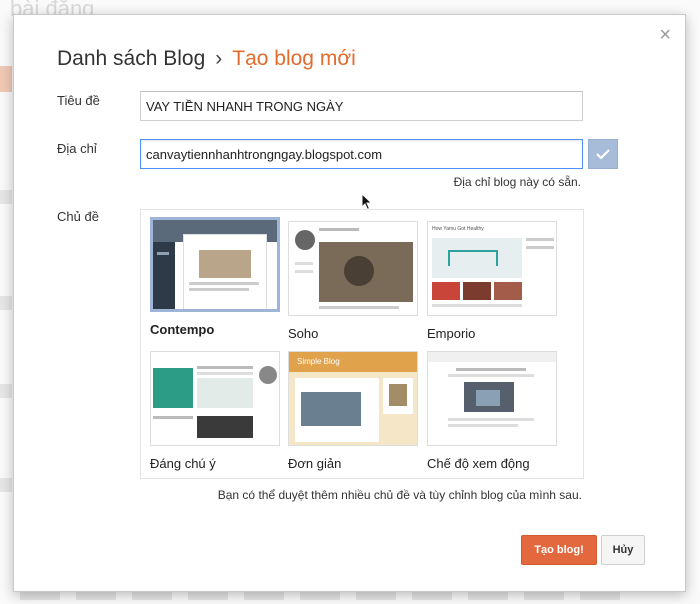 The height and width of the screenshot is (604, 700). I want to click on theme-dynamic-views: Chế độ xem động, so click(492, 411).